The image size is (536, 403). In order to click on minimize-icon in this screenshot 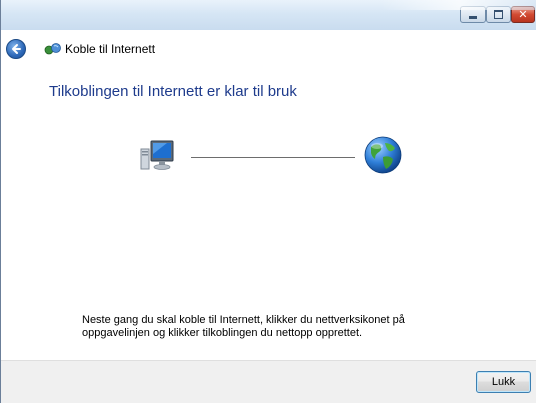, I will do `click(473, 17)`.